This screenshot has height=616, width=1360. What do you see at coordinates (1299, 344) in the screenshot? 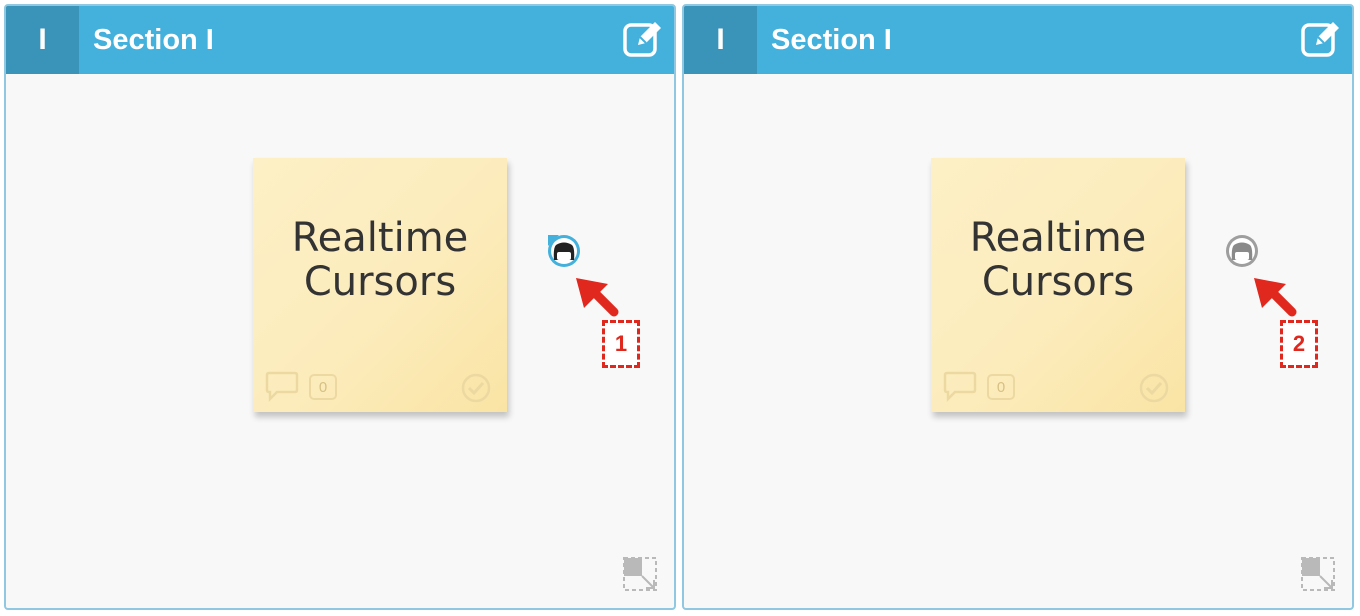
I see `callout-number: 2` at bounding box center [1299, 344].